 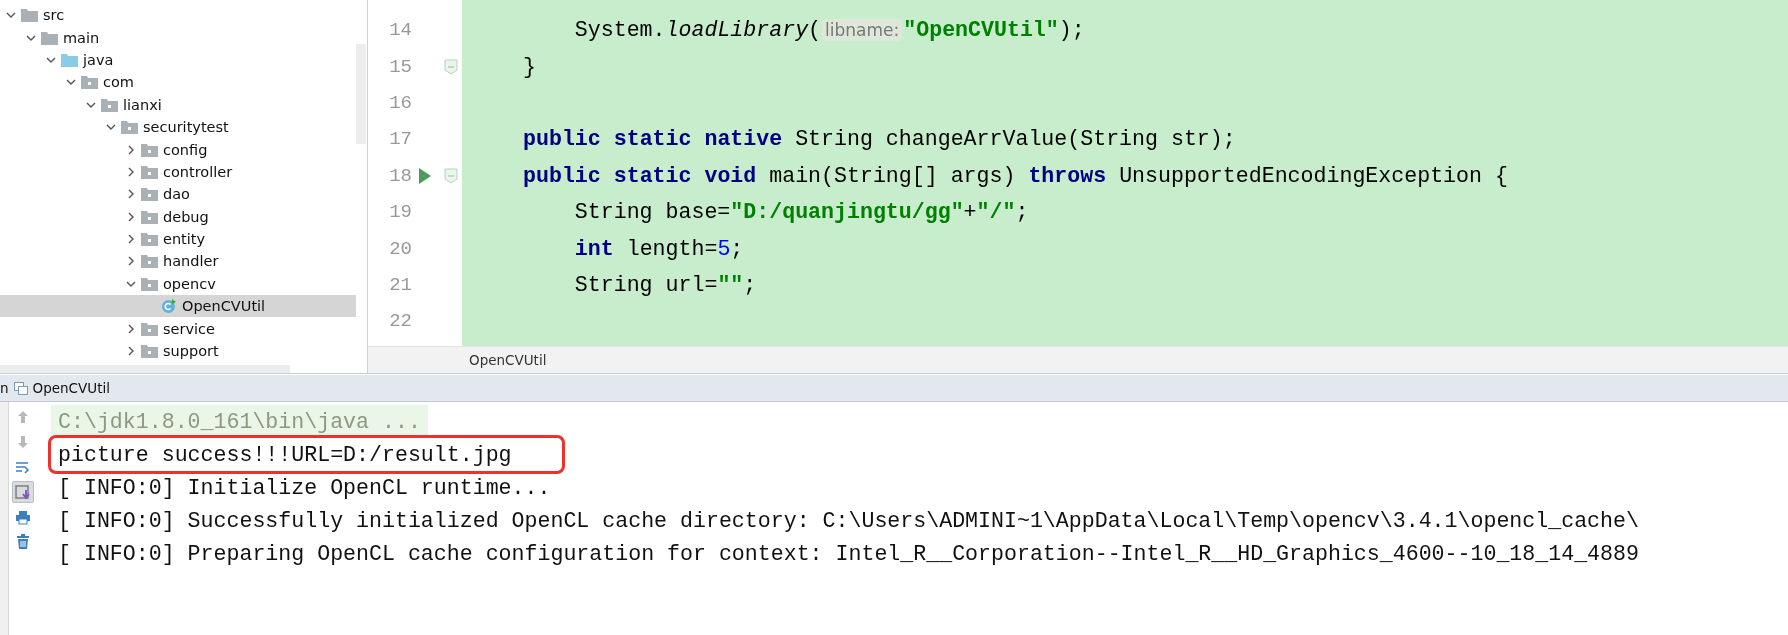 What do you see at coordinates (23, 542) in the screenshot?
I see `trash-icon` at bounding box center [23, 542].